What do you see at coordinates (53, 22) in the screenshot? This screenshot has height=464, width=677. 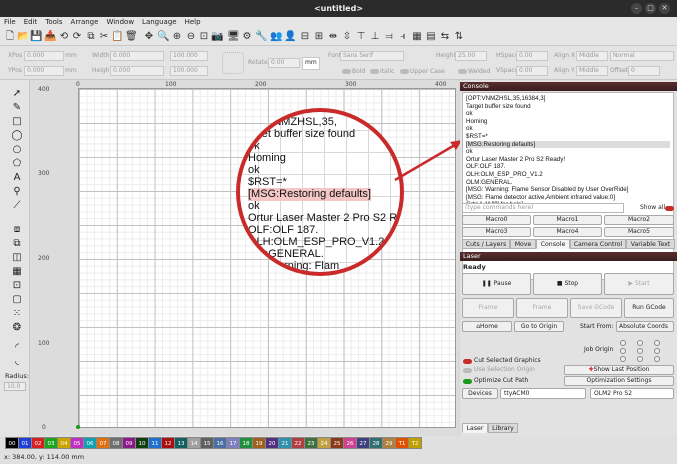 I see `menu-tools: Tools` at bounding box center [53, 22].